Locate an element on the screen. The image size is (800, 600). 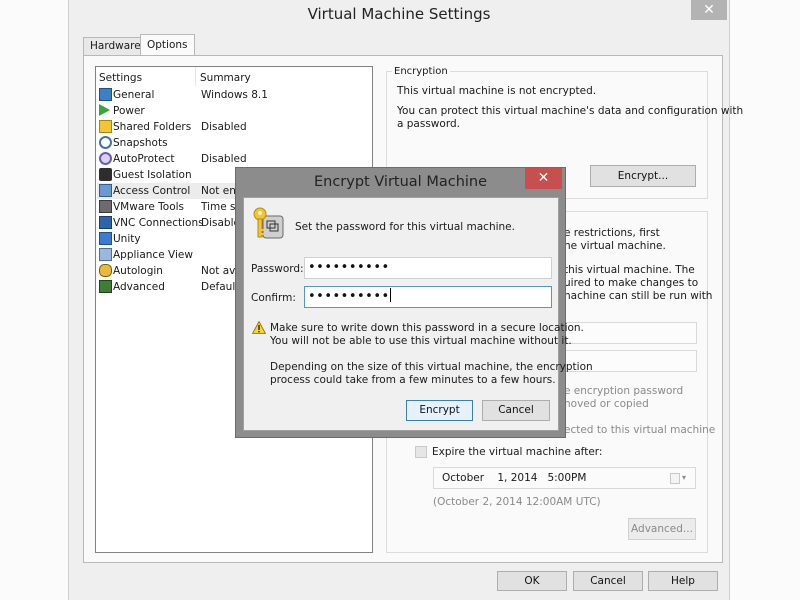
settings-row-summary: Windows 8.1 is located at coordinates (234, 95).